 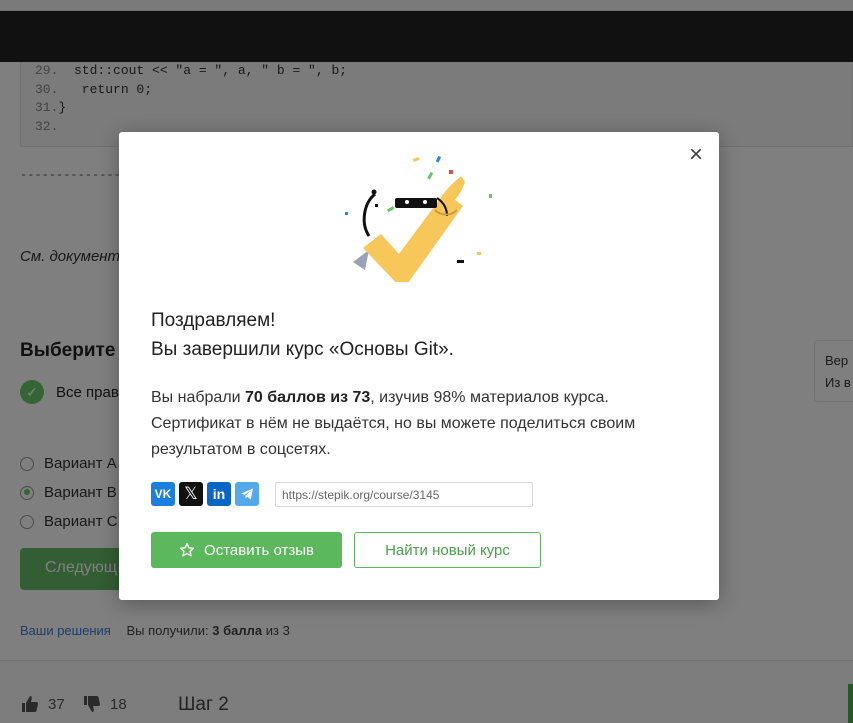 What do you see at coordinates (205, 494) in the screenshot?
I see `share-buttons: VK 𝕏 in` at bounding box center [205, 494].